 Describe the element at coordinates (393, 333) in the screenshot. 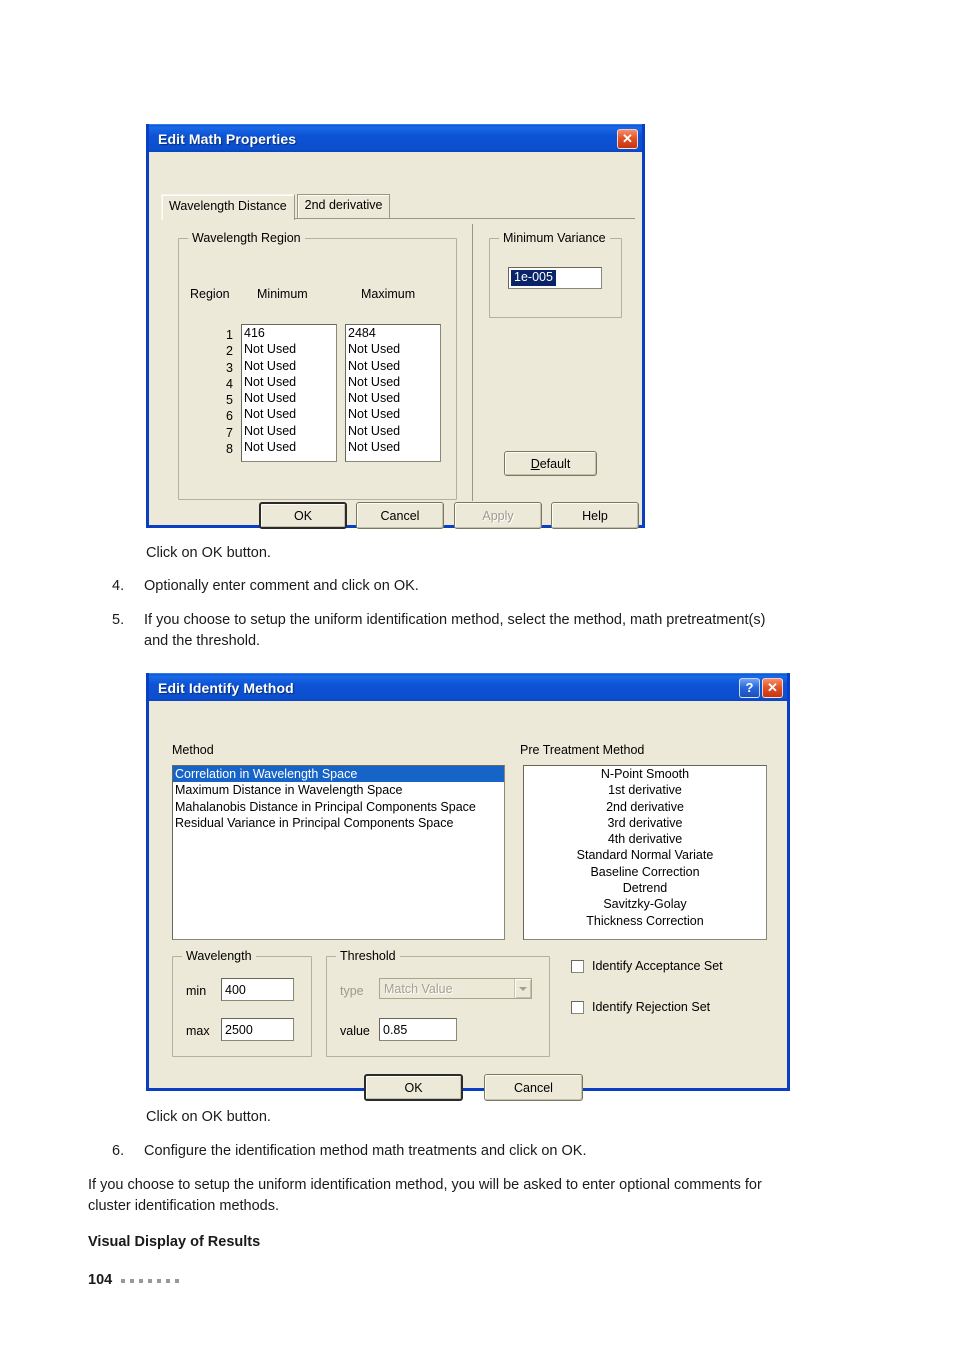

I see `maximum-cell: 2484` at that location.